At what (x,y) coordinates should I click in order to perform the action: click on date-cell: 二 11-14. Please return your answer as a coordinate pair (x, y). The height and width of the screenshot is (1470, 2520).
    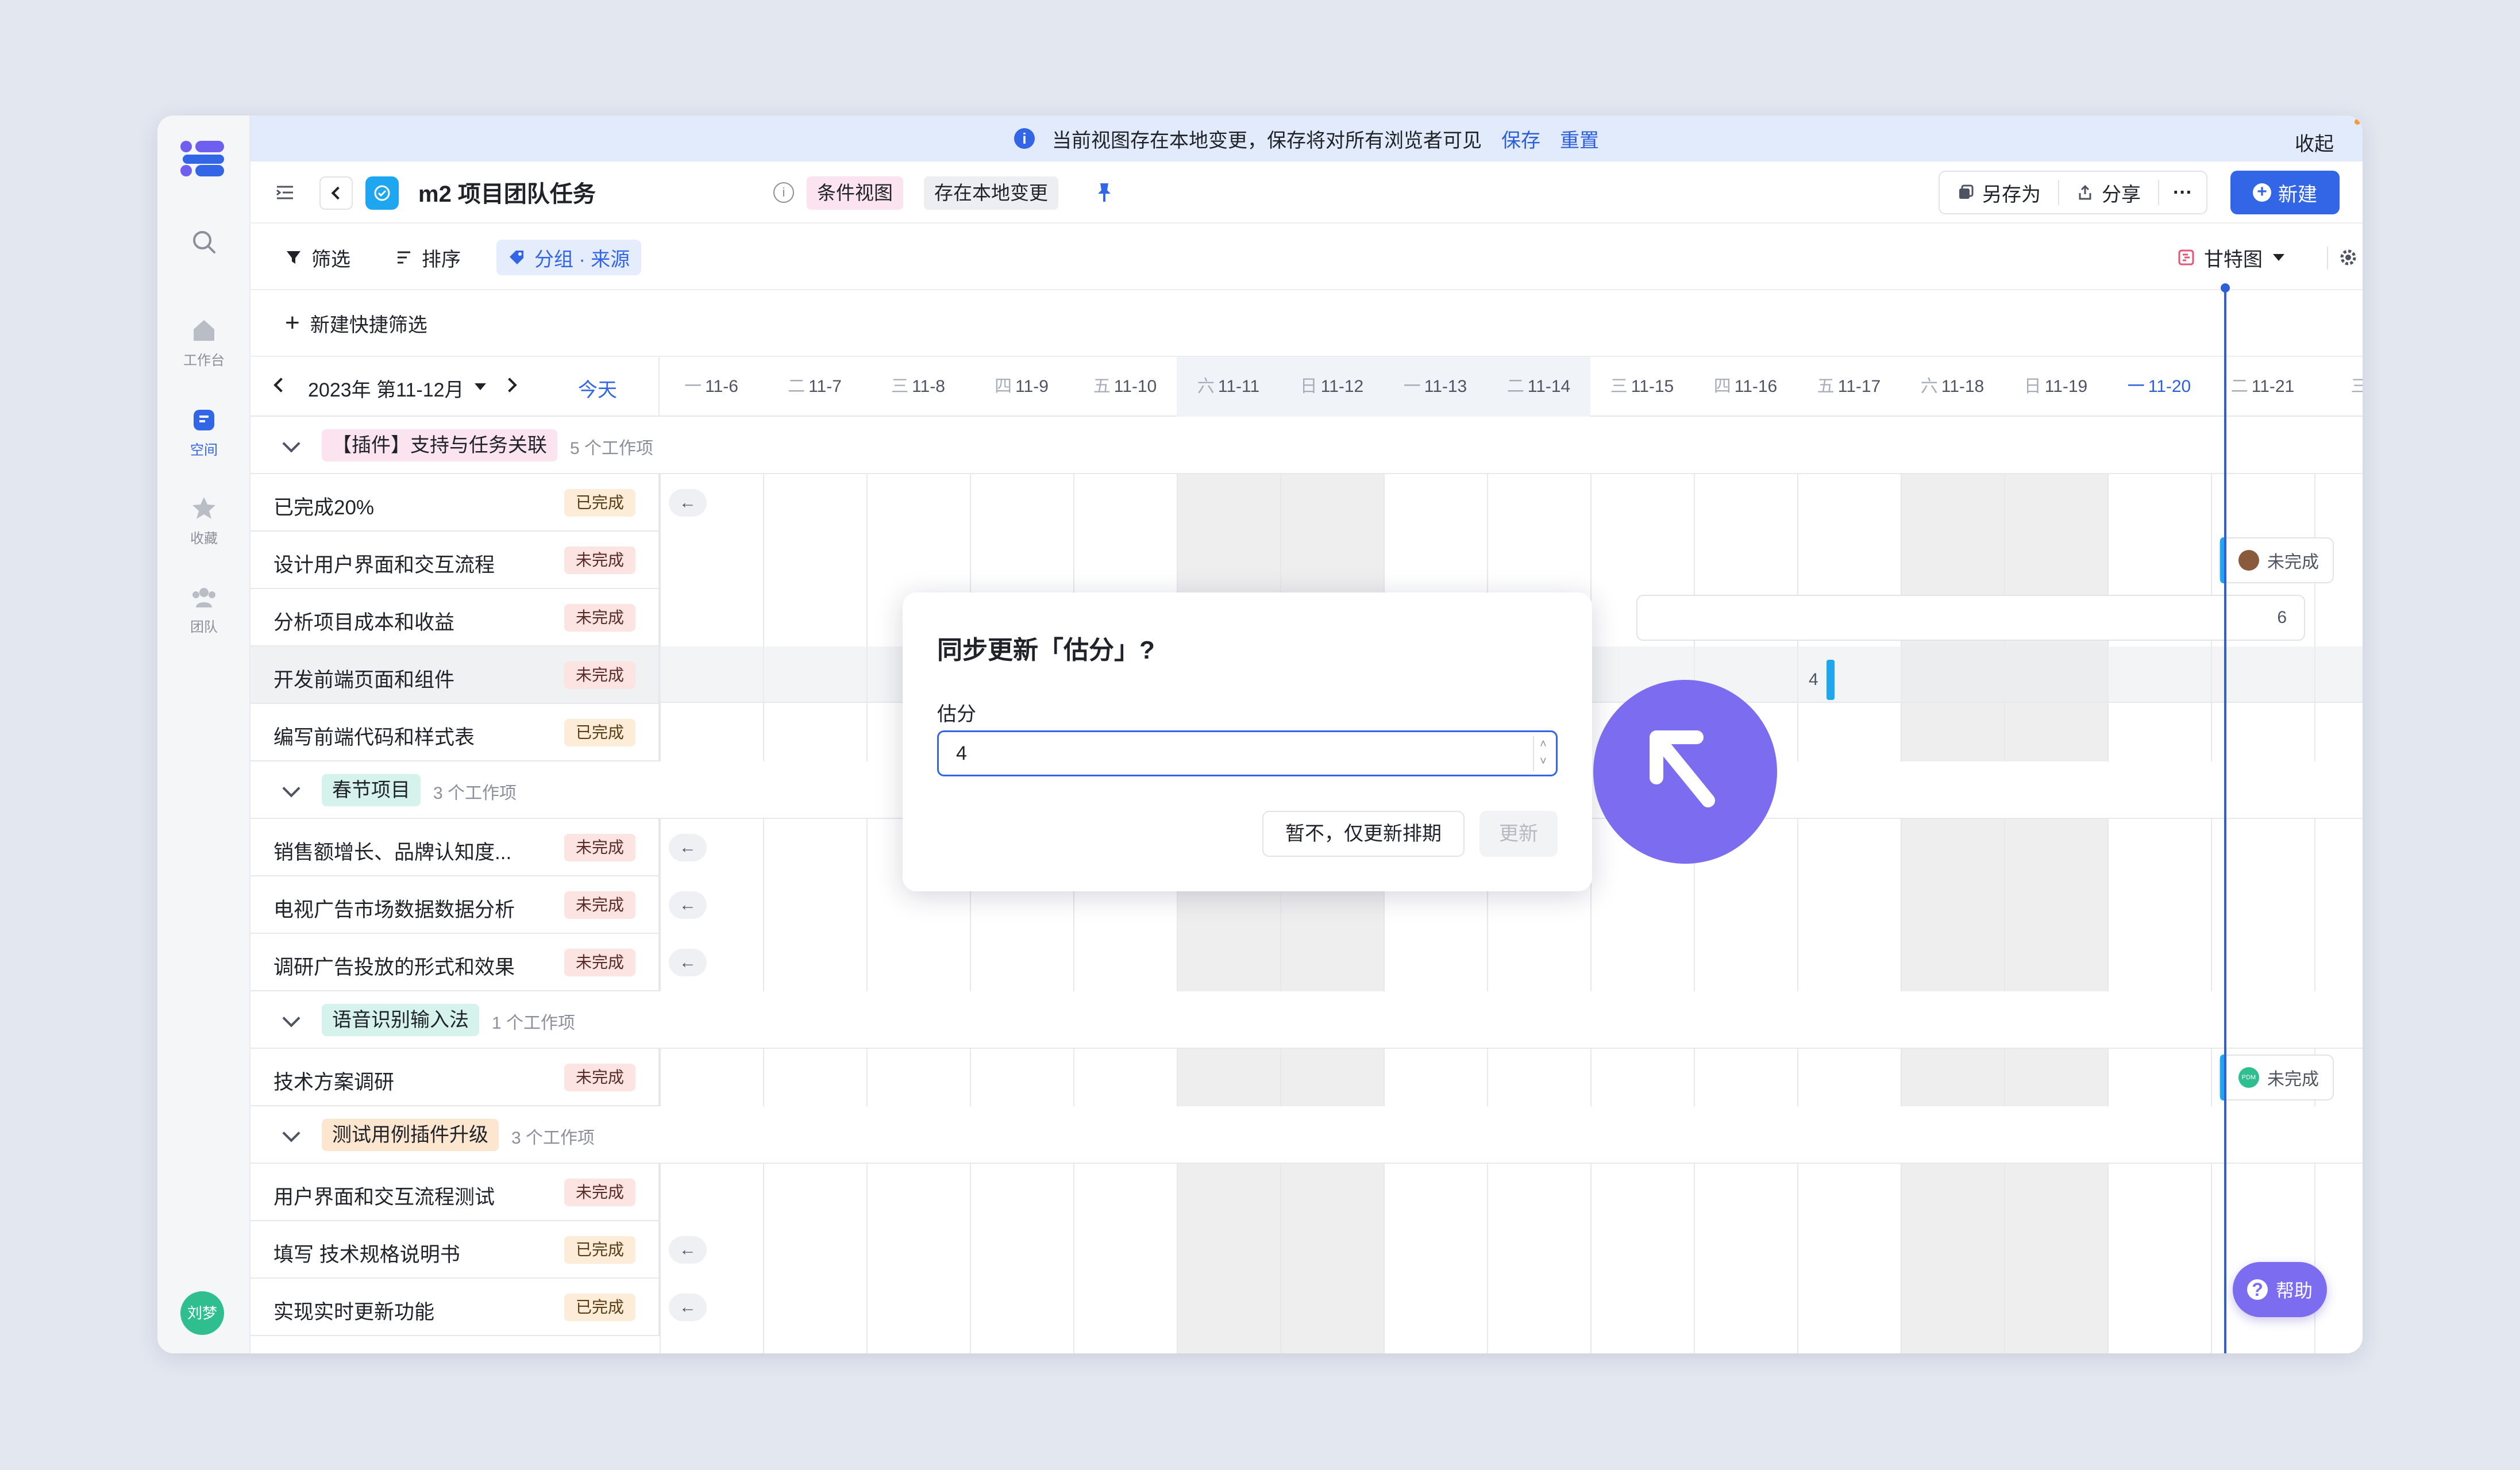
    Looking at the image, I should click on (1538, 387).